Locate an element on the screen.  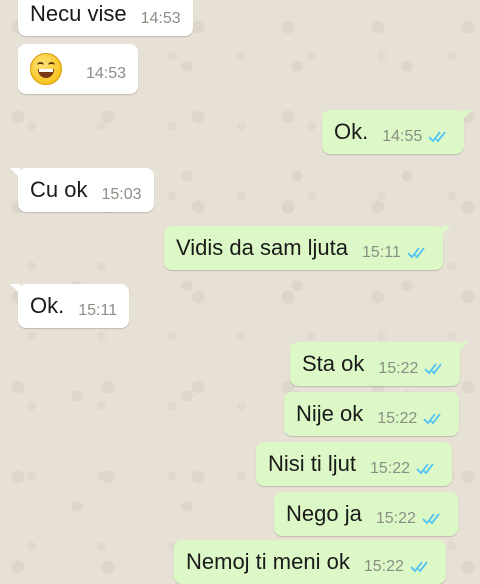
message-text: Vidis da sam ljuta is located at coordinates (262, 247).